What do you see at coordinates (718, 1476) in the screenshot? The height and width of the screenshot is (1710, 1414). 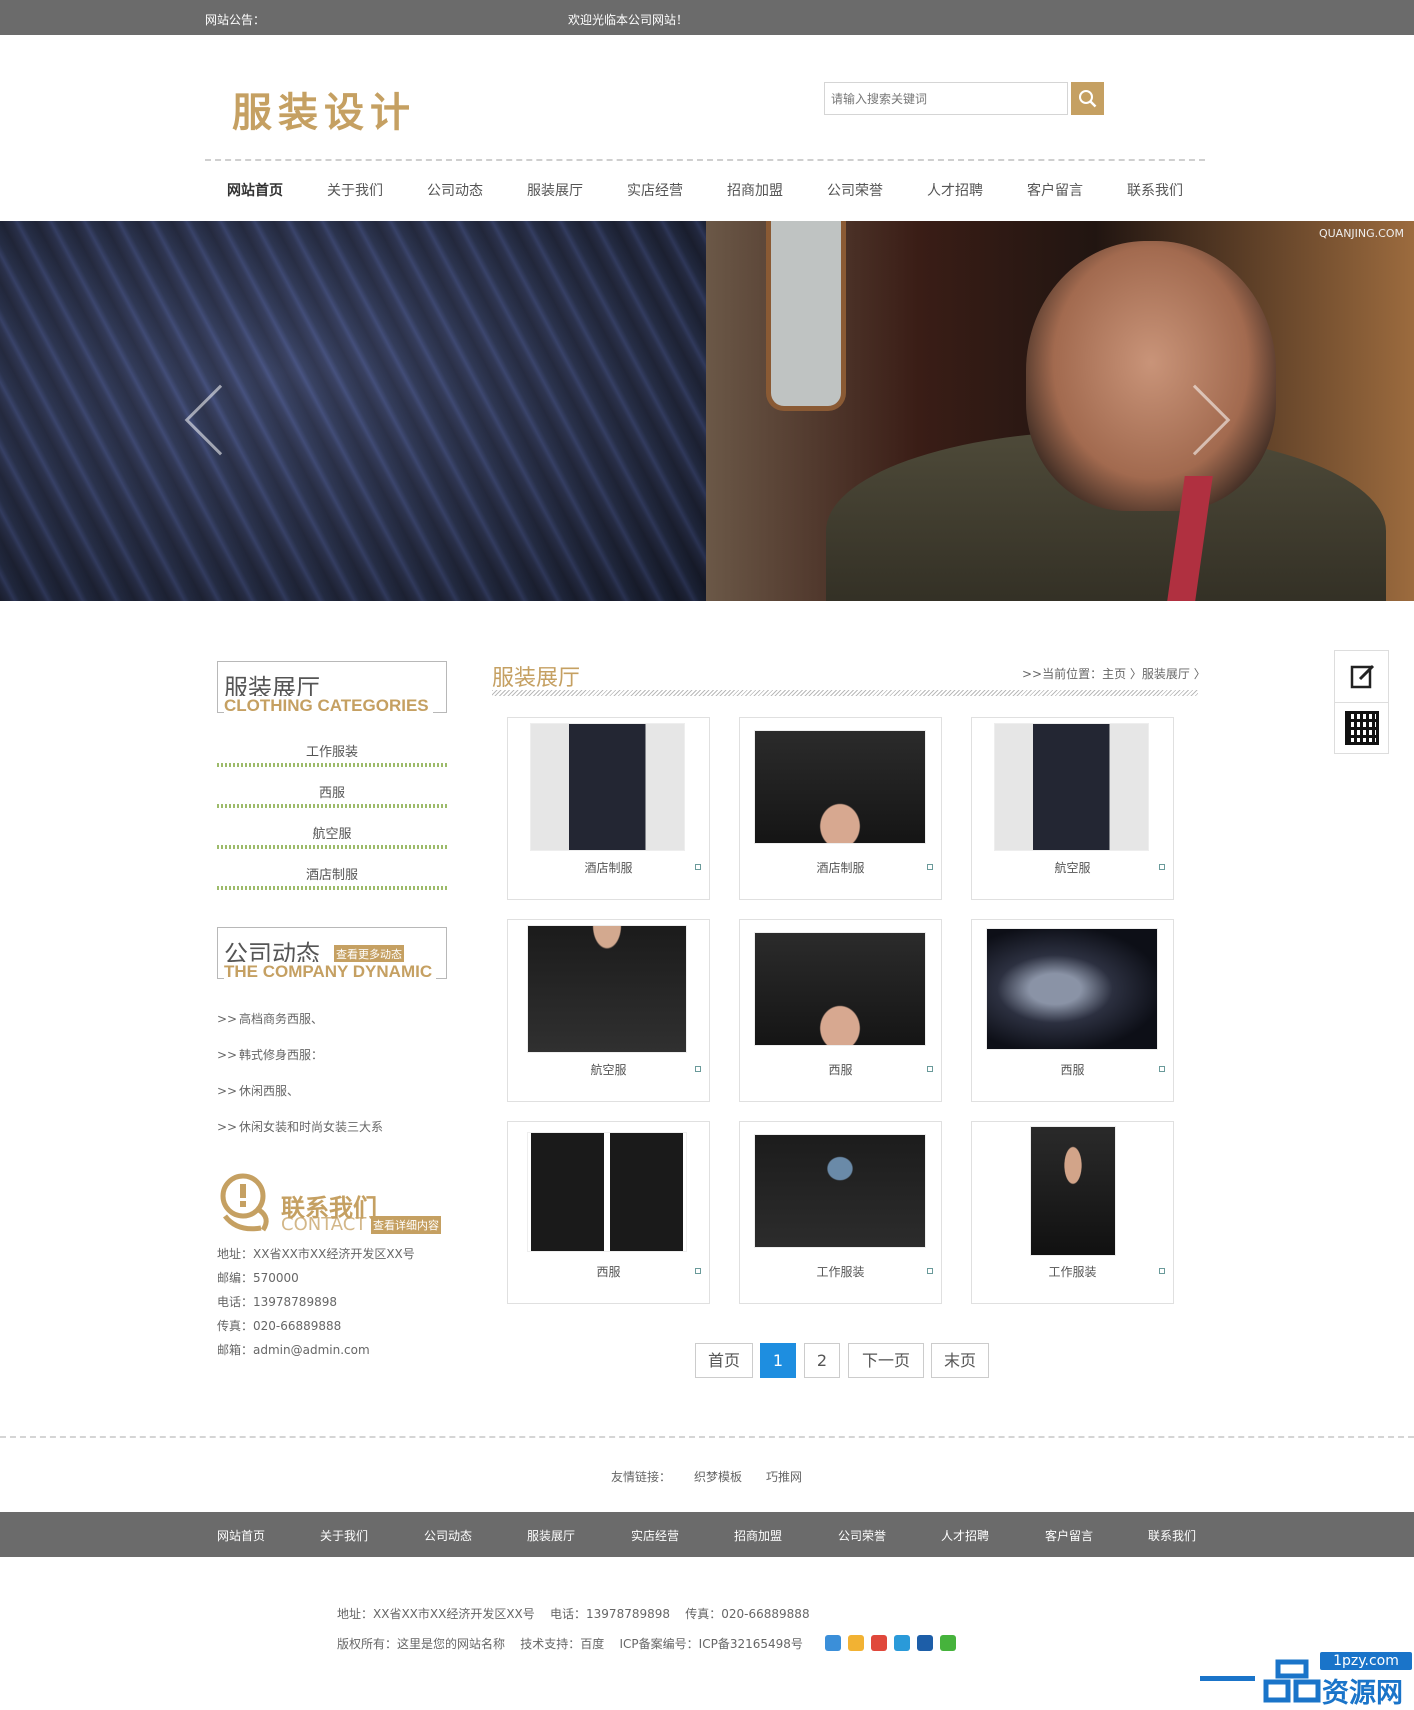 I see `friend-link: 织梦模板` at bounding box center [718, 1476].